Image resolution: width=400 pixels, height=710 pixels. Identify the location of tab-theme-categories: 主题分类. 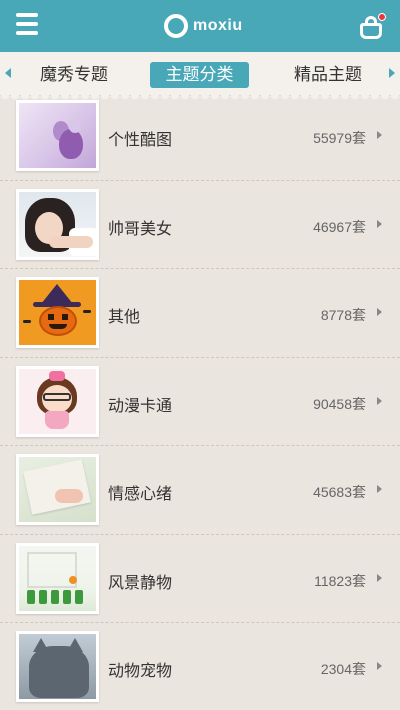
(199, 75).